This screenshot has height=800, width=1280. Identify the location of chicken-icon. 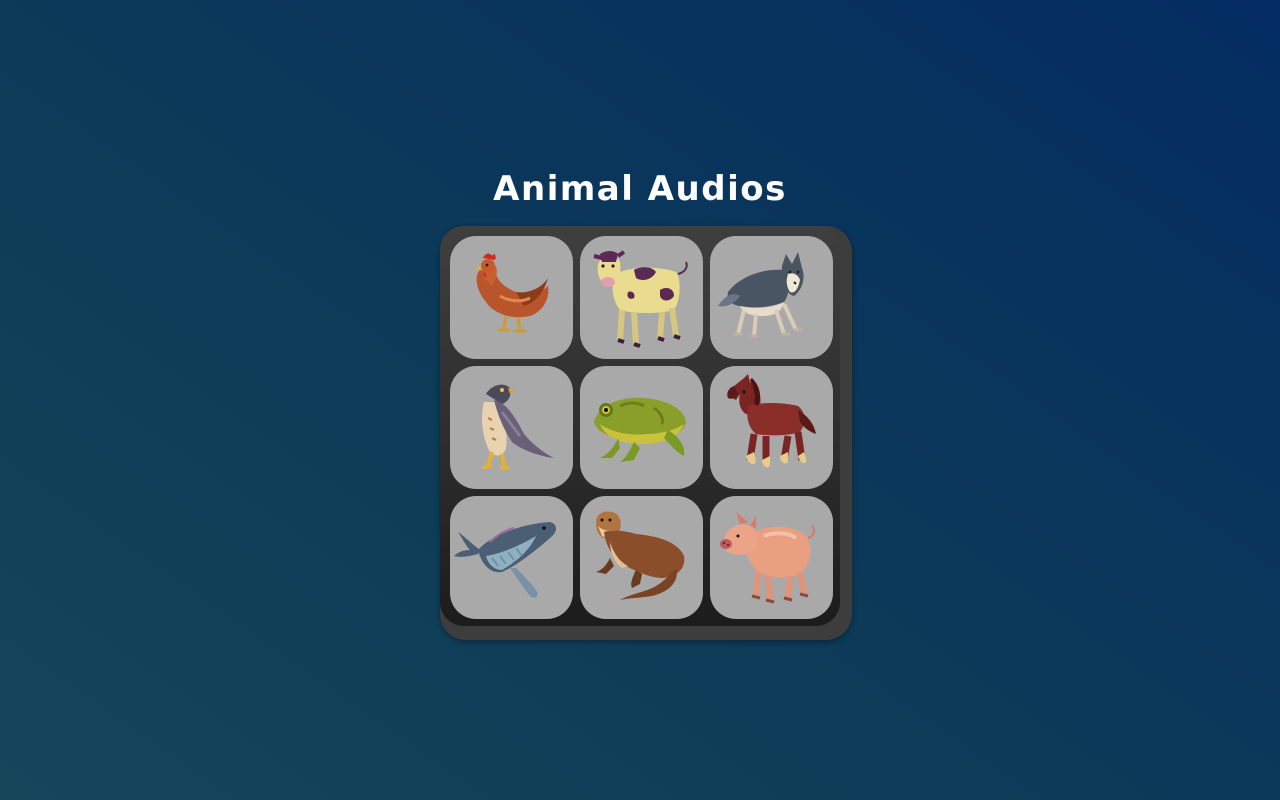
(512, 293).